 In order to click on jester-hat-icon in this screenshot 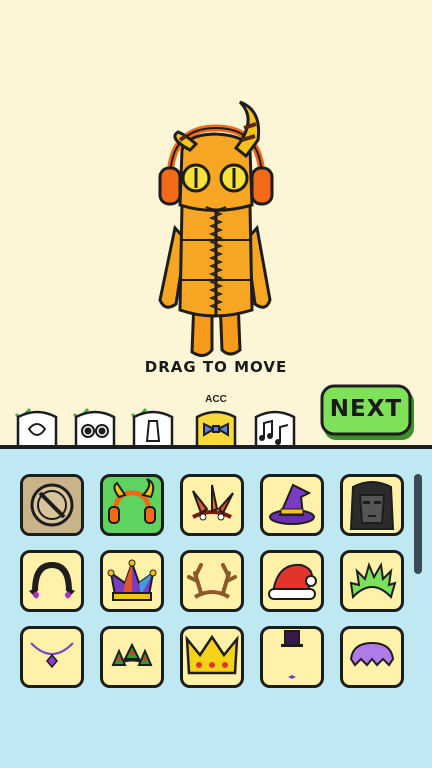, I will do `click(132, 580)`.